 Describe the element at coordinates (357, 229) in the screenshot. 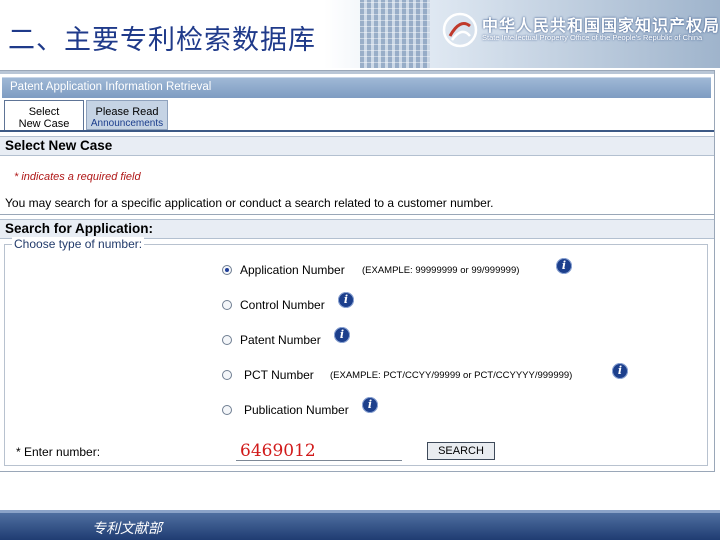

I see `search-application-heading: Search for Application:` at that location.